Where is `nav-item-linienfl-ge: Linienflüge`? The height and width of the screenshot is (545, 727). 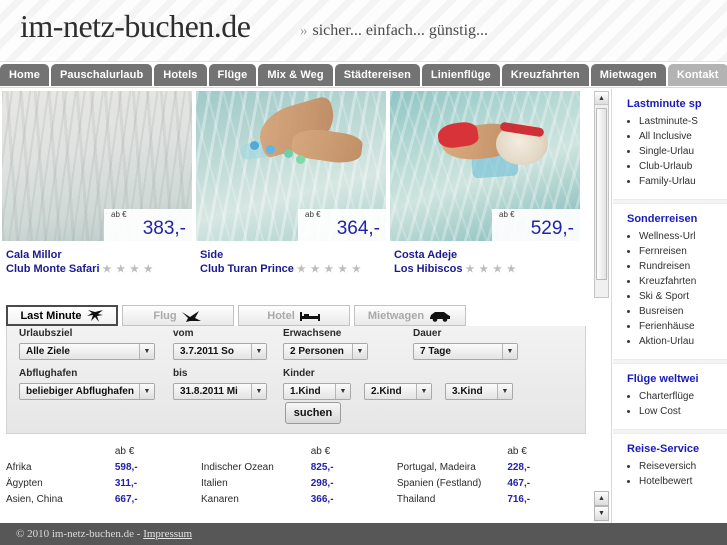 nav-item-linienfl-ge: Linienflüge is located at coordinates (460, 75).